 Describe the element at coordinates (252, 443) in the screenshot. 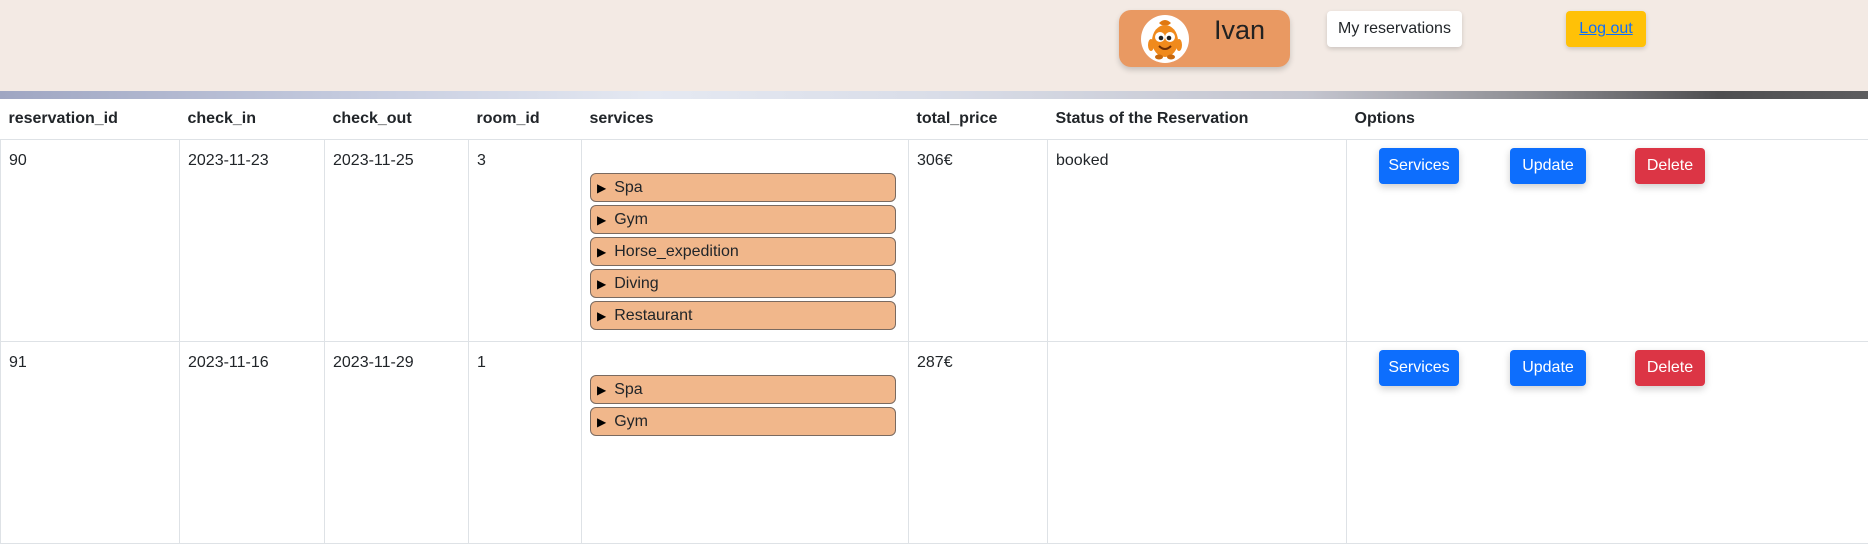

I see `cell-check-in: 2023-11-16` at that location.